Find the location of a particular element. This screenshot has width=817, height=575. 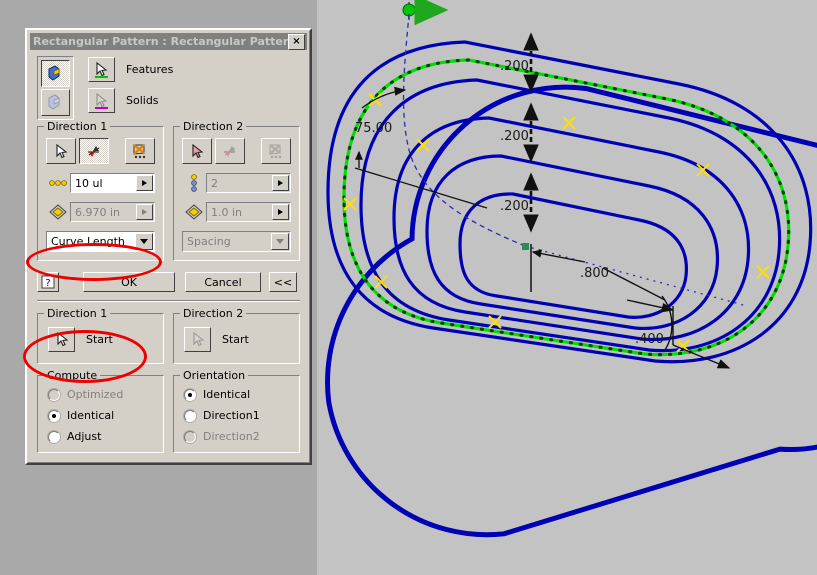

feature-pattern-icon is located at coordinates (54, 73).